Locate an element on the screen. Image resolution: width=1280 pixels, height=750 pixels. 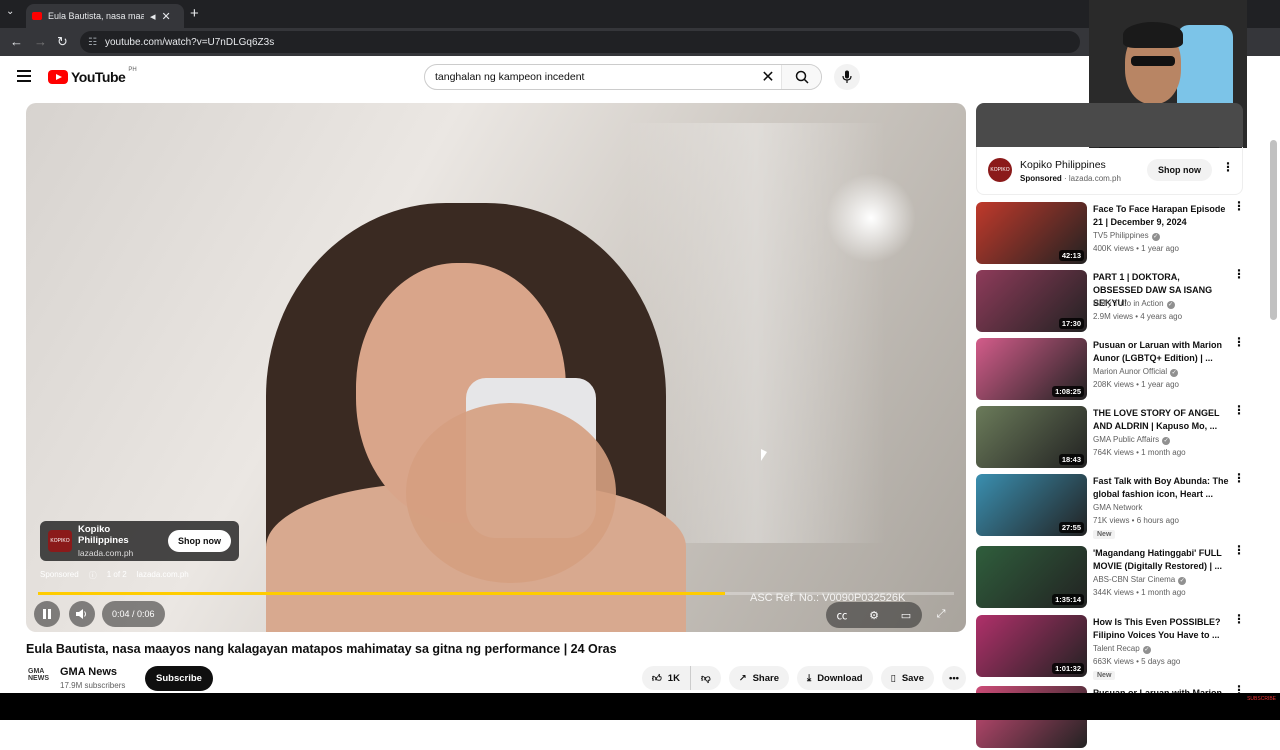
sidebar-ad-brand: Kopiko Philippines is located at coordinates (1063, 165).